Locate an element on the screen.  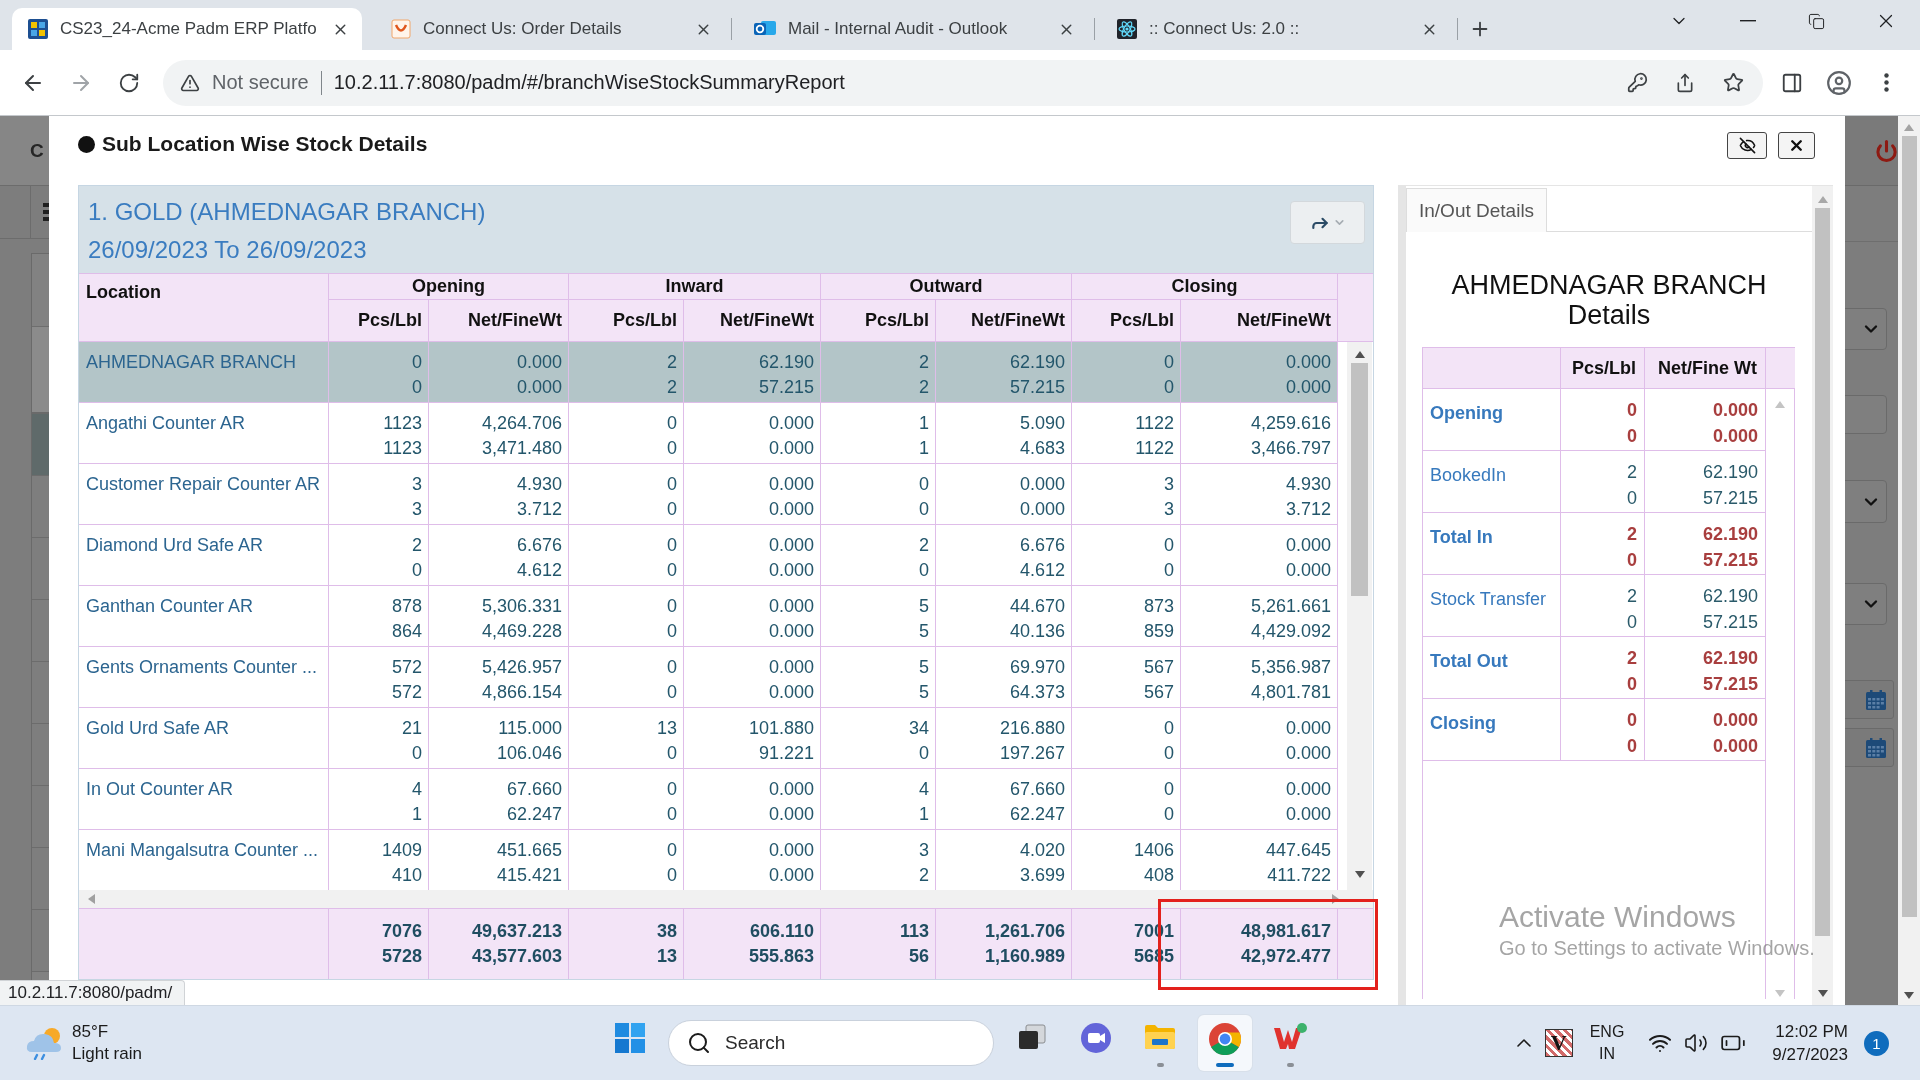
activation-title: Activate Windows is located at coordinates (1618, 917).